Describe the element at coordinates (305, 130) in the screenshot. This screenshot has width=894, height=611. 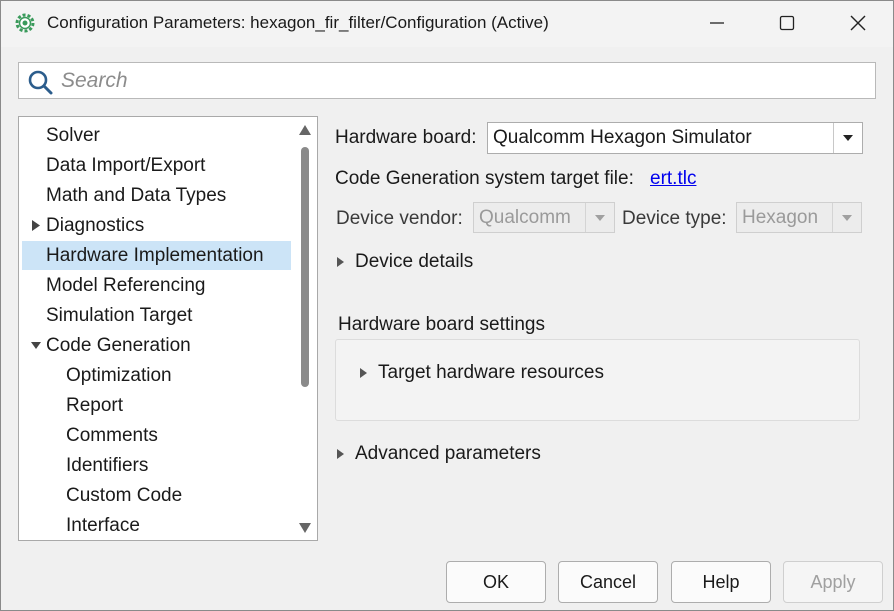
I see `scroll-up-icon` at that location.